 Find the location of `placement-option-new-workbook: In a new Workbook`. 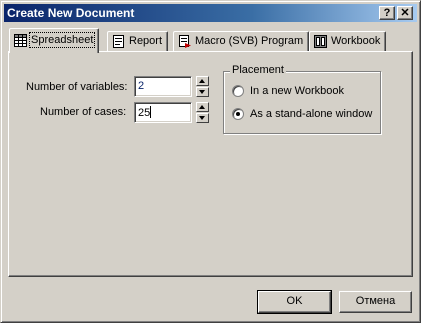

placement-option-new-workbook: In a new Workbook is located at coordinates (288, 91).